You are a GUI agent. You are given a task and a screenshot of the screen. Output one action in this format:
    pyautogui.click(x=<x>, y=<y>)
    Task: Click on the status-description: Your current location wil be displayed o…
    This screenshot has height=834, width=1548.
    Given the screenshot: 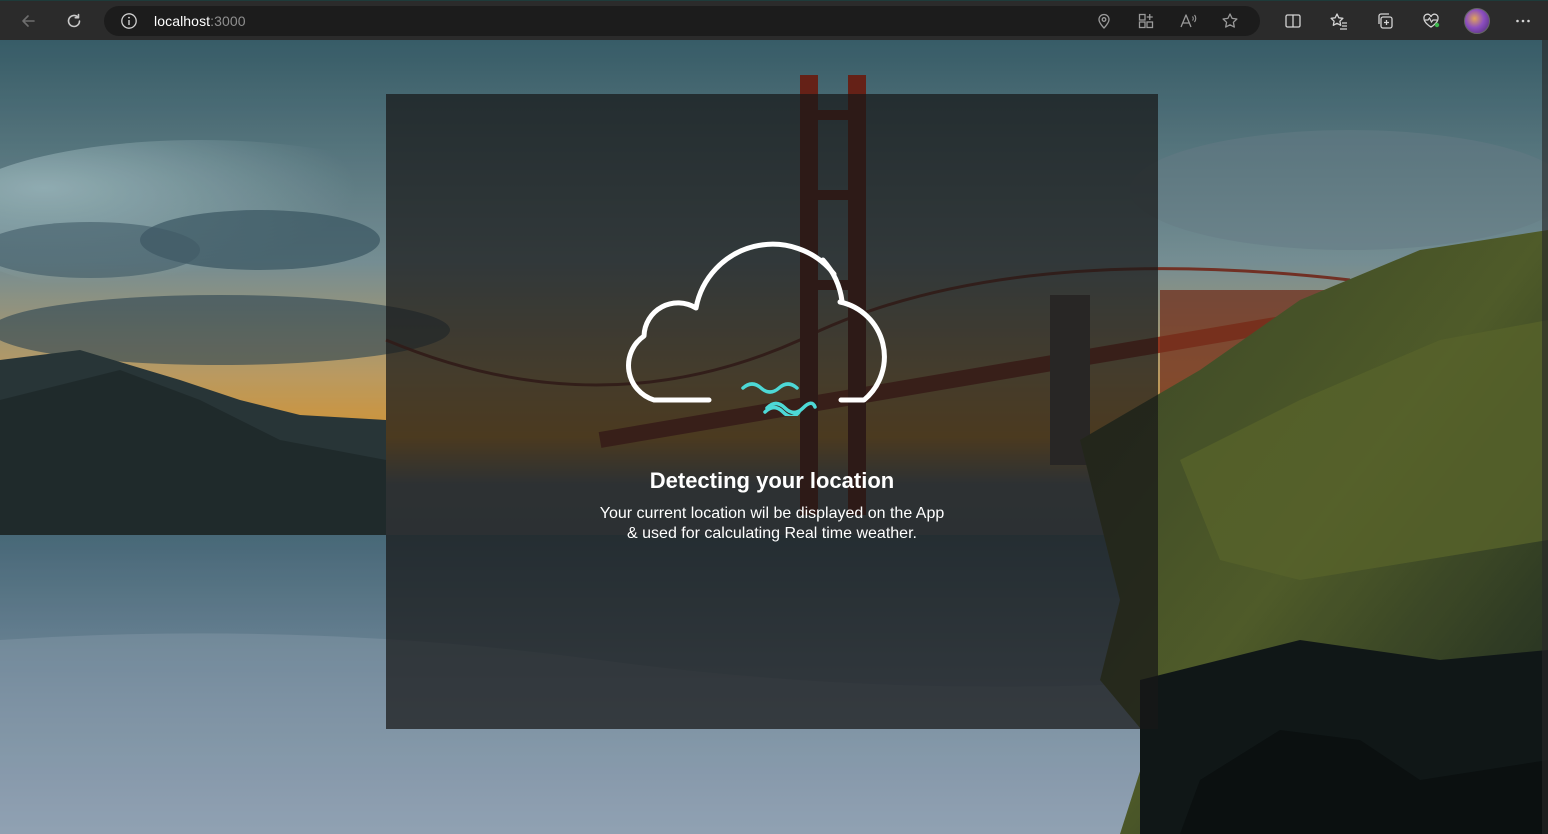 What is the action you would take?
    pyautogui.click(x=772, y=524)
    